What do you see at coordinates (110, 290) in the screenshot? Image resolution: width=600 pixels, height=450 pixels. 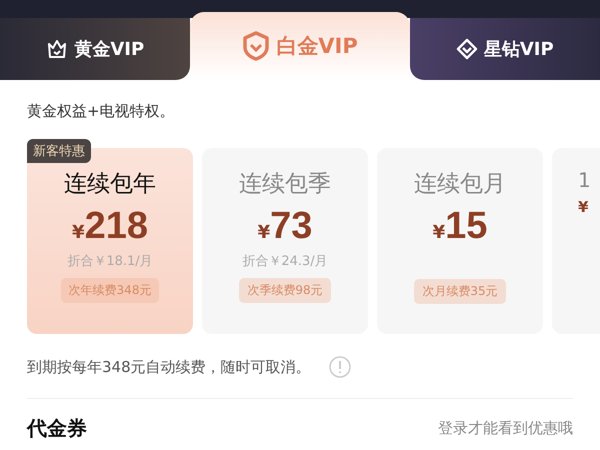 I see `renewal-price-tag: 次年续费348元` at bounding box center [110, 290].